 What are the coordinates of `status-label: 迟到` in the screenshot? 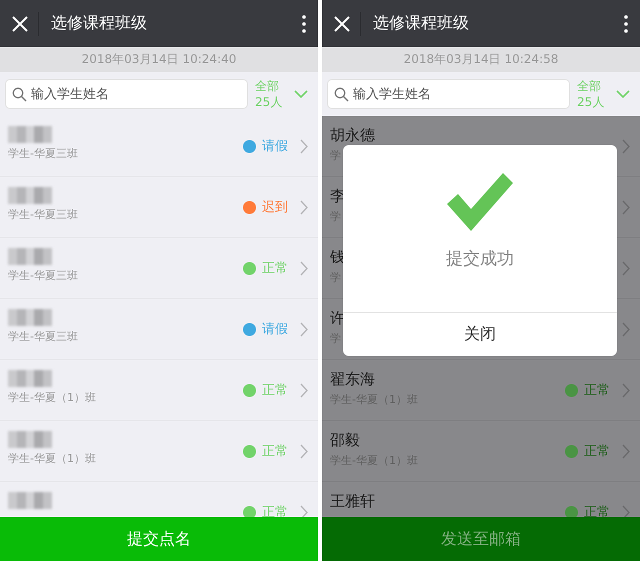 It's located at (275, 207).